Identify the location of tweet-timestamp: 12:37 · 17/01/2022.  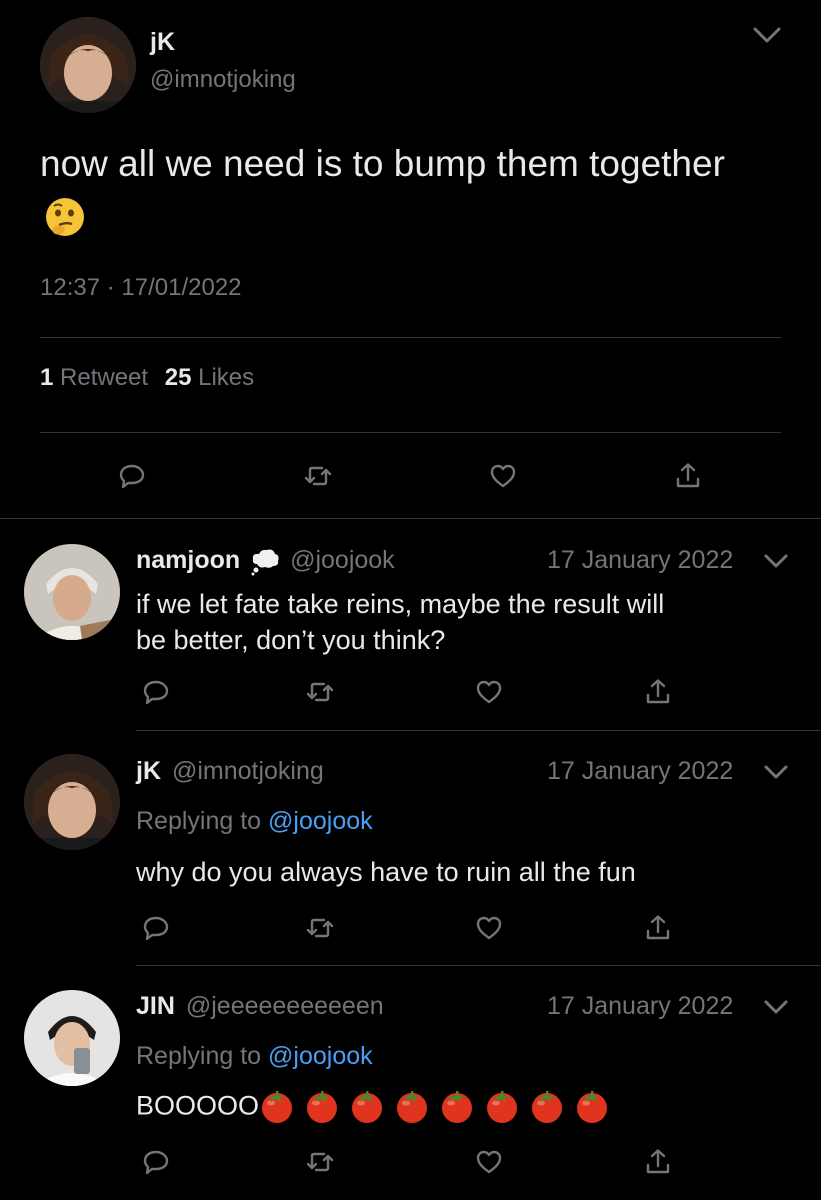
(141, 288).